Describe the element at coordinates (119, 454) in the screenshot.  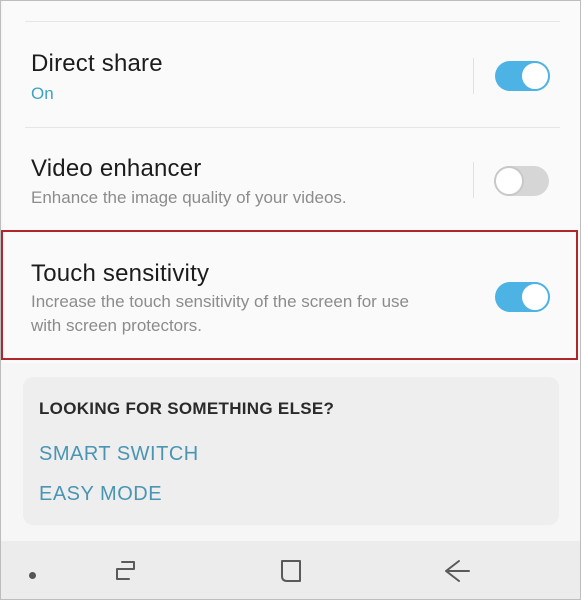
I see `smart-switch-link: SMART SWITCH` at that location.